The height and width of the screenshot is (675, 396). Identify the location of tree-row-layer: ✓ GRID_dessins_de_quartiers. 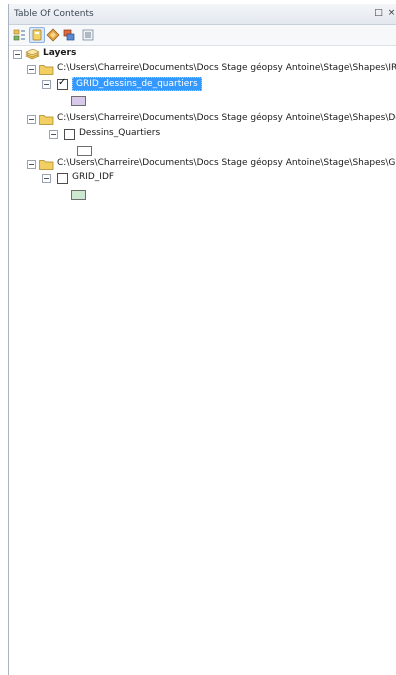
(199, 84).